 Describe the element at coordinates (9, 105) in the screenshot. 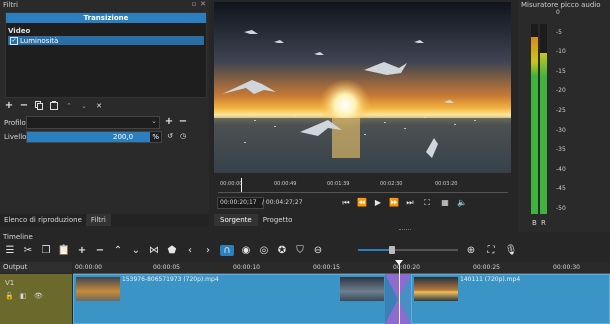

I see `add-filter-button: +` at that location.